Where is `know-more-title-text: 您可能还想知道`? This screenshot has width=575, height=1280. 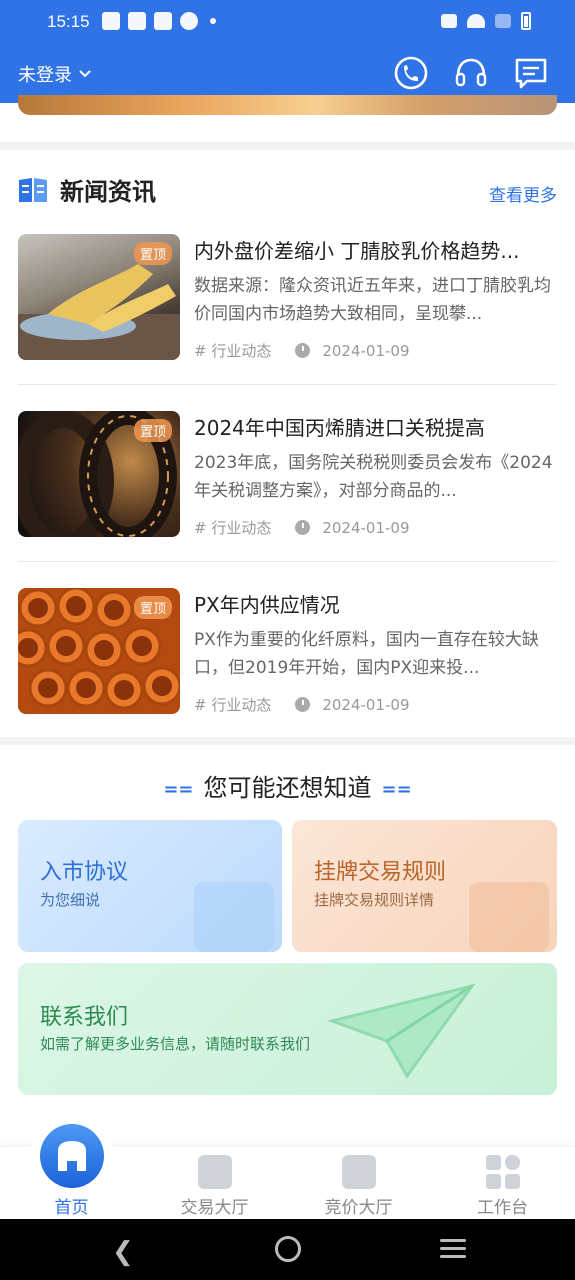 know-more-title-text: 您可能还想知道 is located at coordinates (287, 788).